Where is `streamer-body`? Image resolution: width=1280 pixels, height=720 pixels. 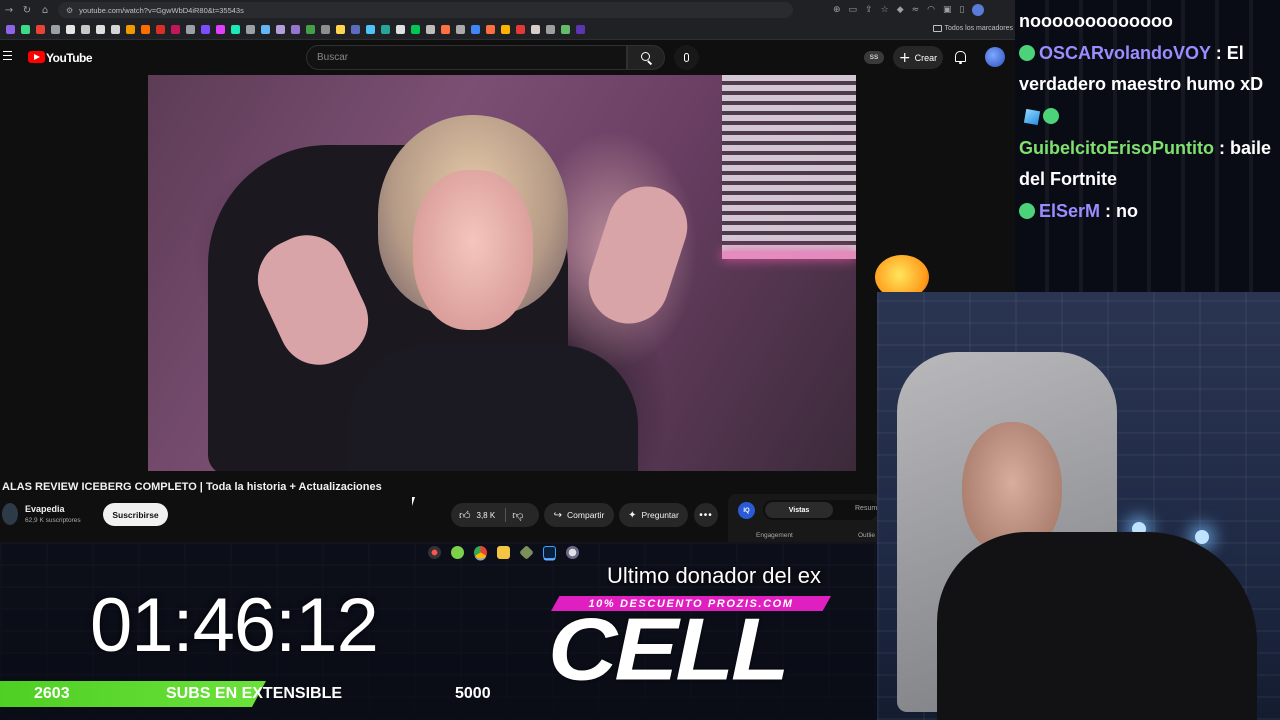
streamer-body is located at coordinates (1097, 626).